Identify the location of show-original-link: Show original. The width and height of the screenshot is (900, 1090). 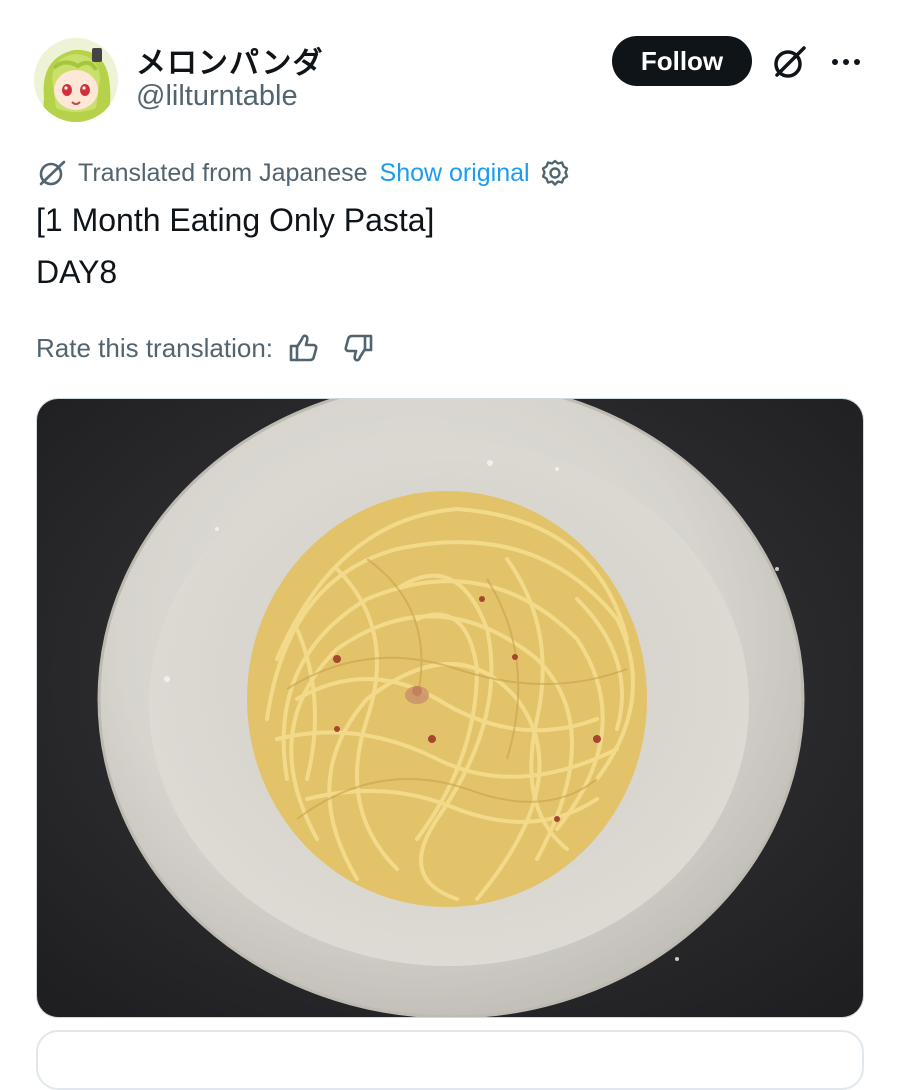
(455, 173).